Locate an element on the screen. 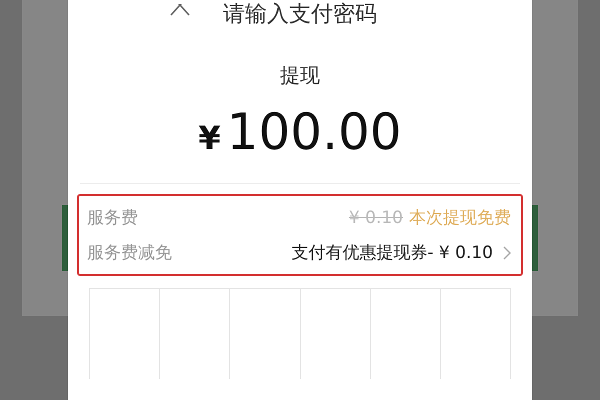 The width and height of the screenshot is (600, 400). currency-symbol: ¥ is located at coordinates (209, 138).